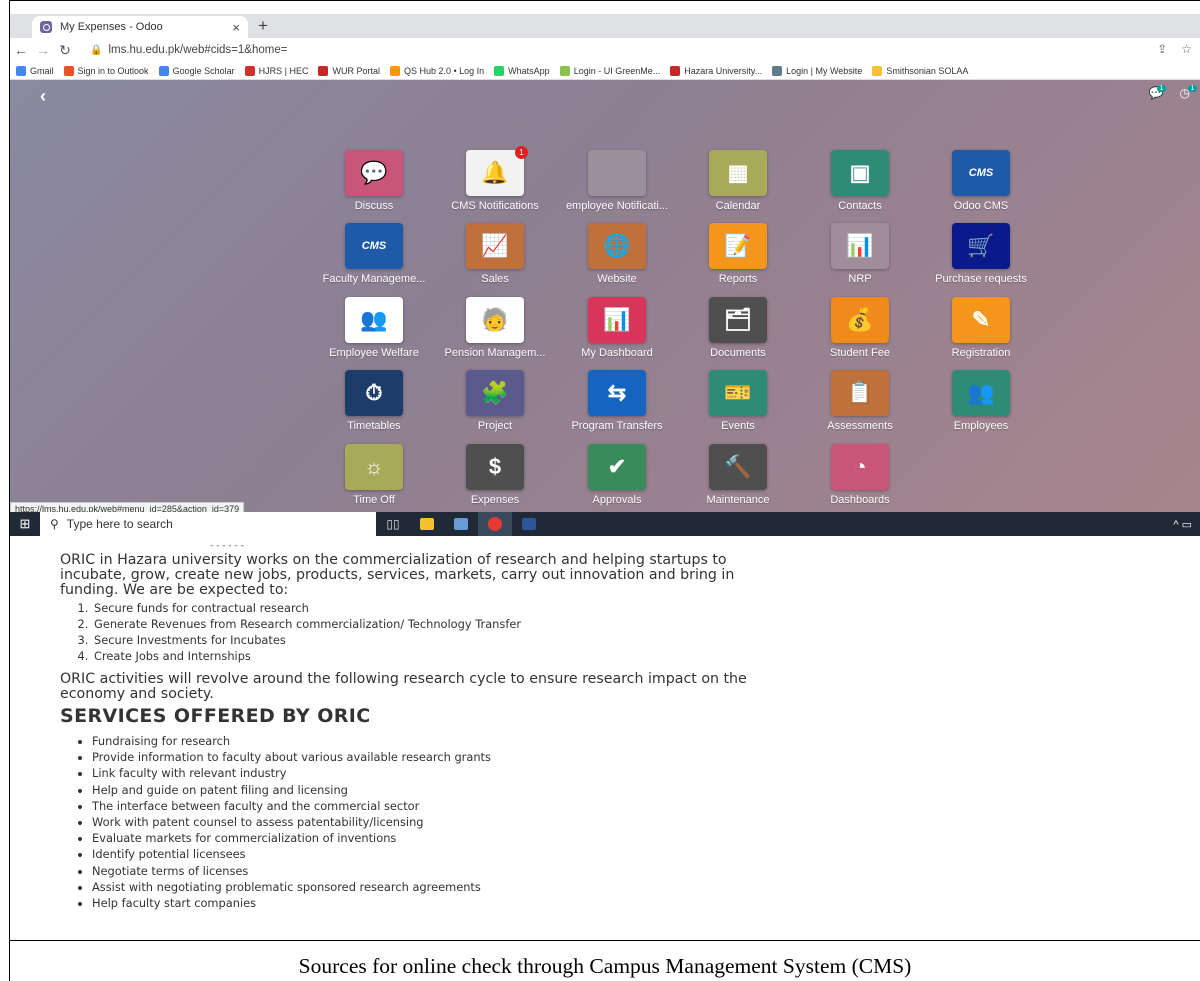 The height and width of the screenshot is (981, 1200). I want to click on app-icon: 🗂, so click(738, 320).